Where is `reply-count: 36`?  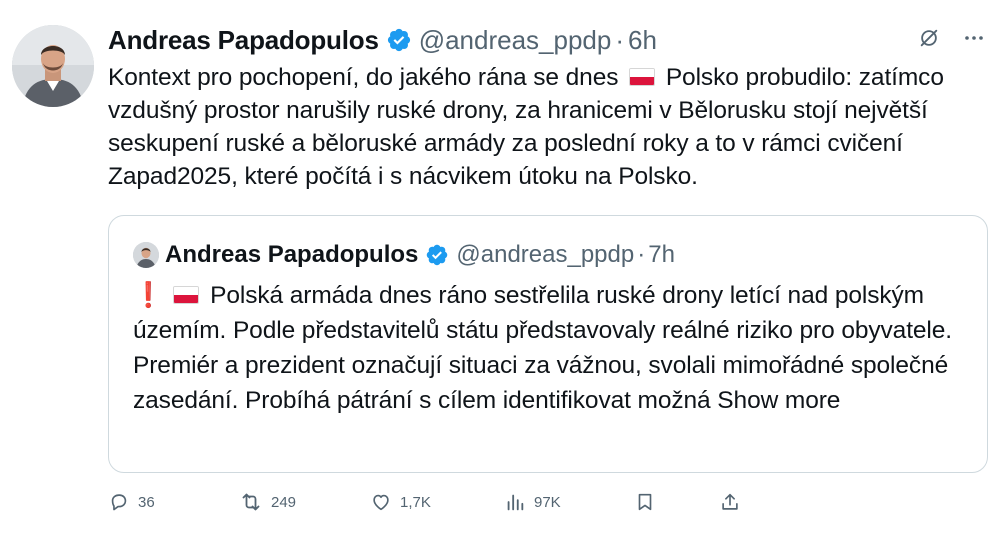 reply-count: 36 is located at coordinates (146, 502).